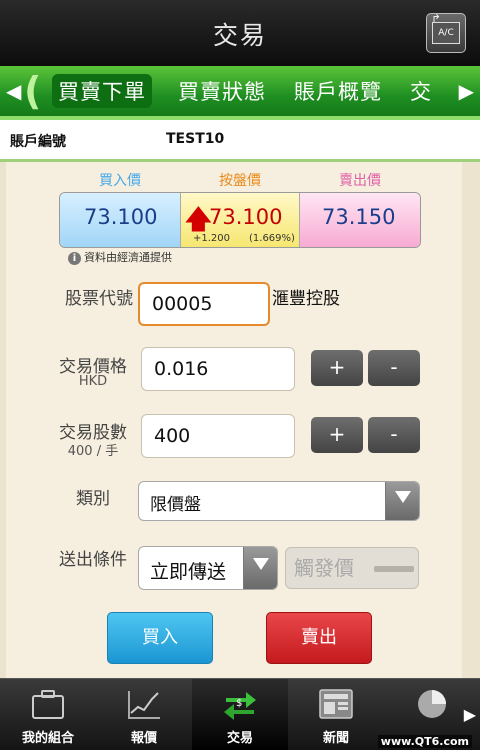 This screenshot has width=480, height=750. I want to click on order-type-select: 限價盤, so click(279, 501).